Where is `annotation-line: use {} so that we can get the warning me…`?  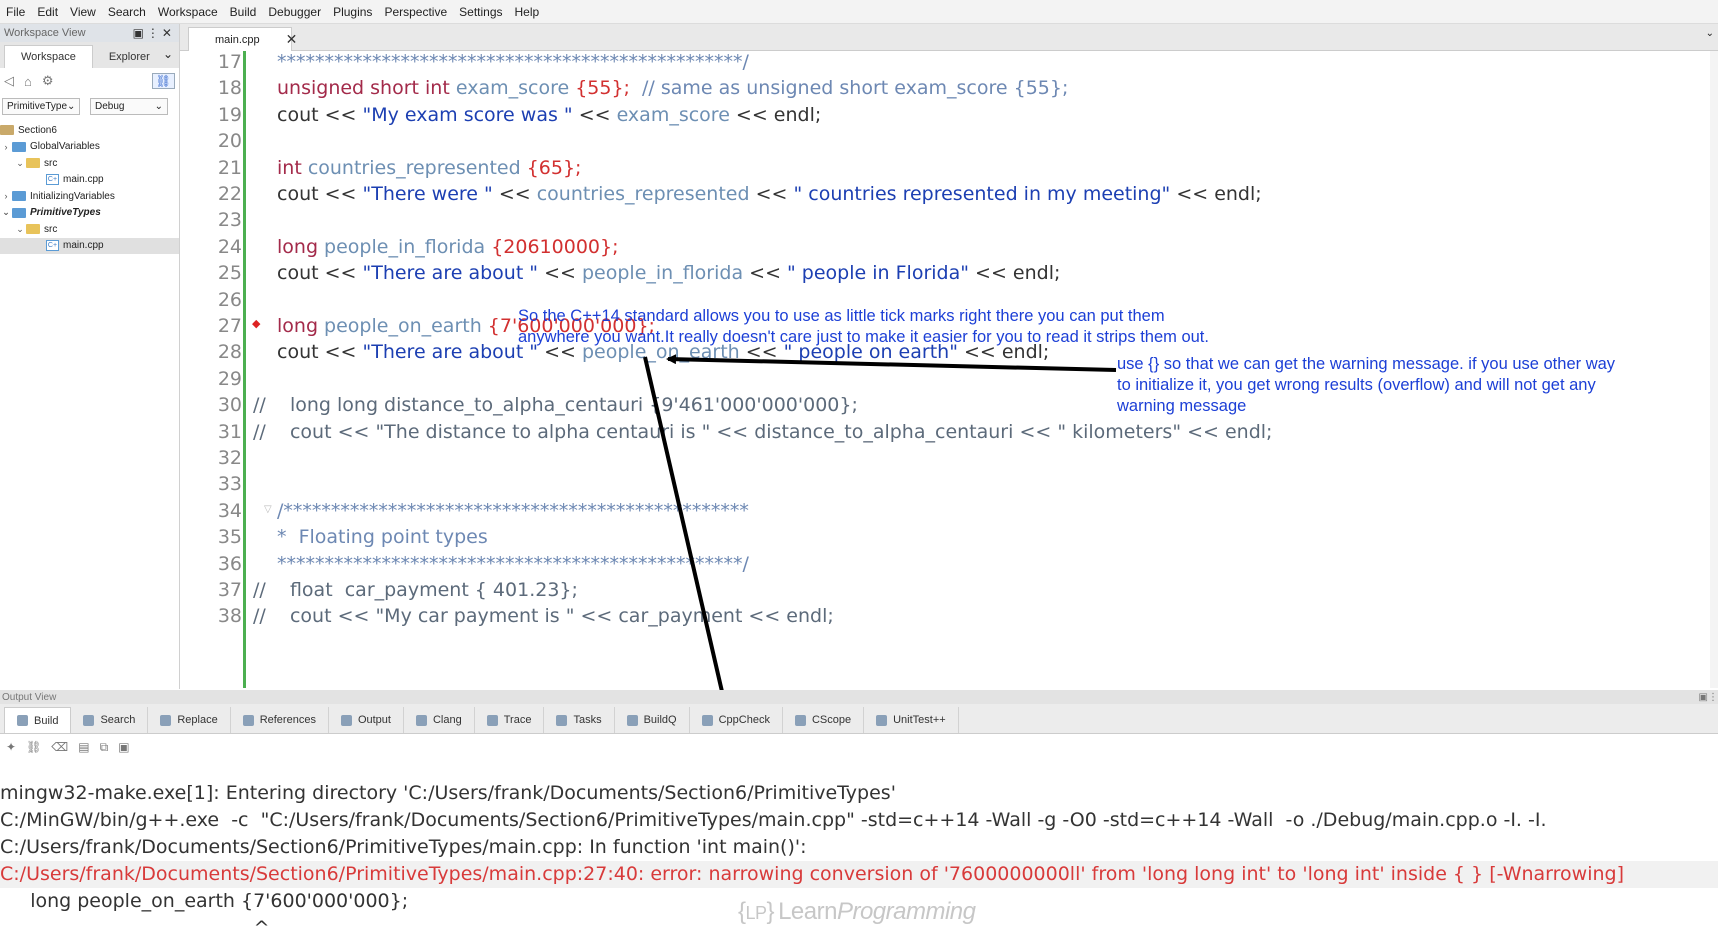 annotation-line: use {} so that we can get the warning me… is located at coordinates (1366, 364).